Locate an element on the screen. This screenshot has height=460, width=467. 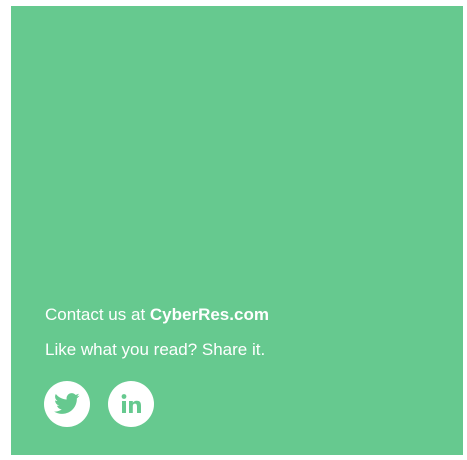
linkedin-share-button is located at coordinates (131, 404).